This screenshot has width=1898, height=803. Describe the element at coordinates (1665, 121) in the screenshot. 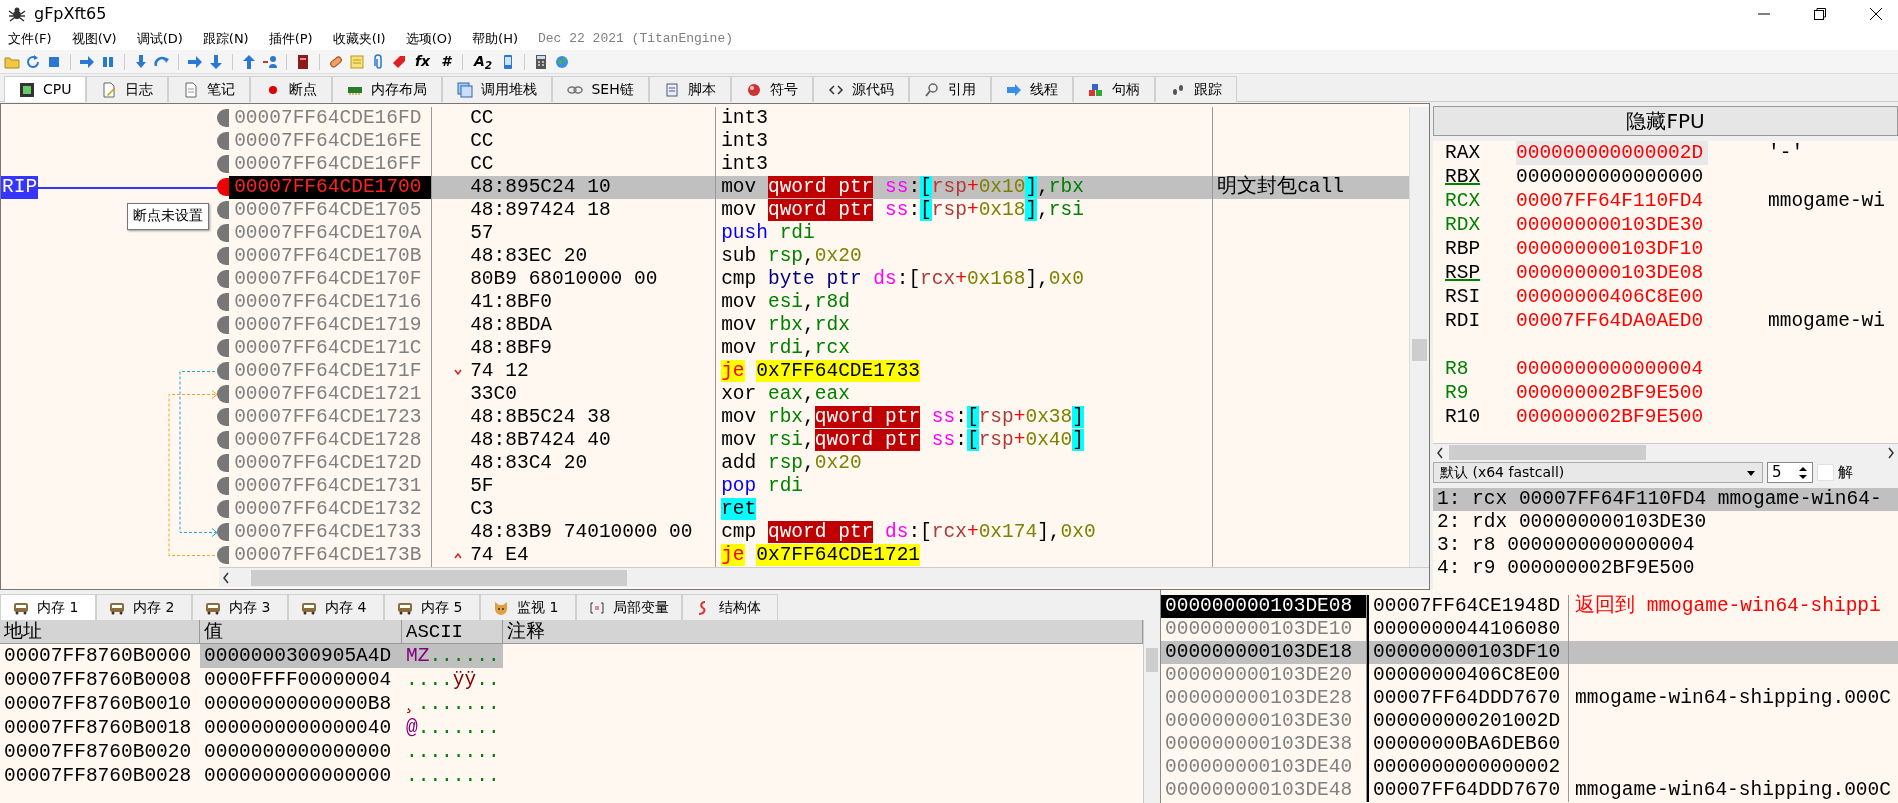

I see `fpu-toggle-button: 隐藏FPU` at that location.